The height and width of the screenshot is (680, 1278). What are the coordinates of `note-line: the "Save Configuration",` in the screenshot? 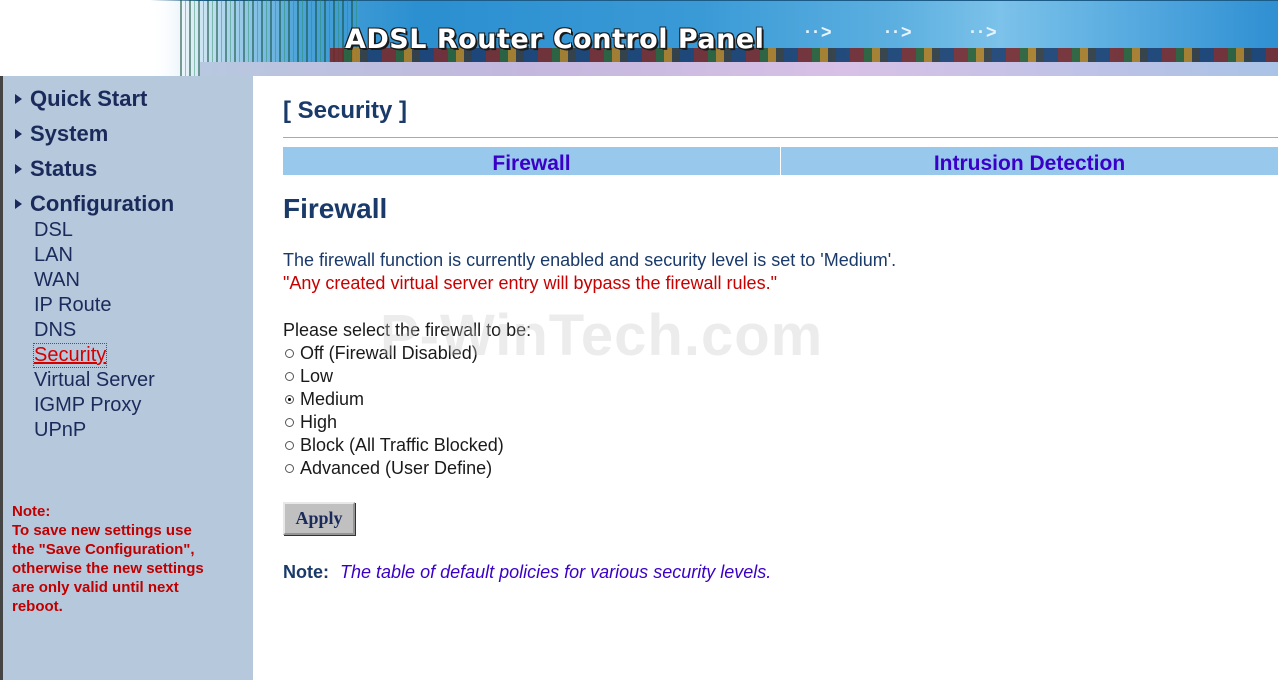 It's located at (103, 549).